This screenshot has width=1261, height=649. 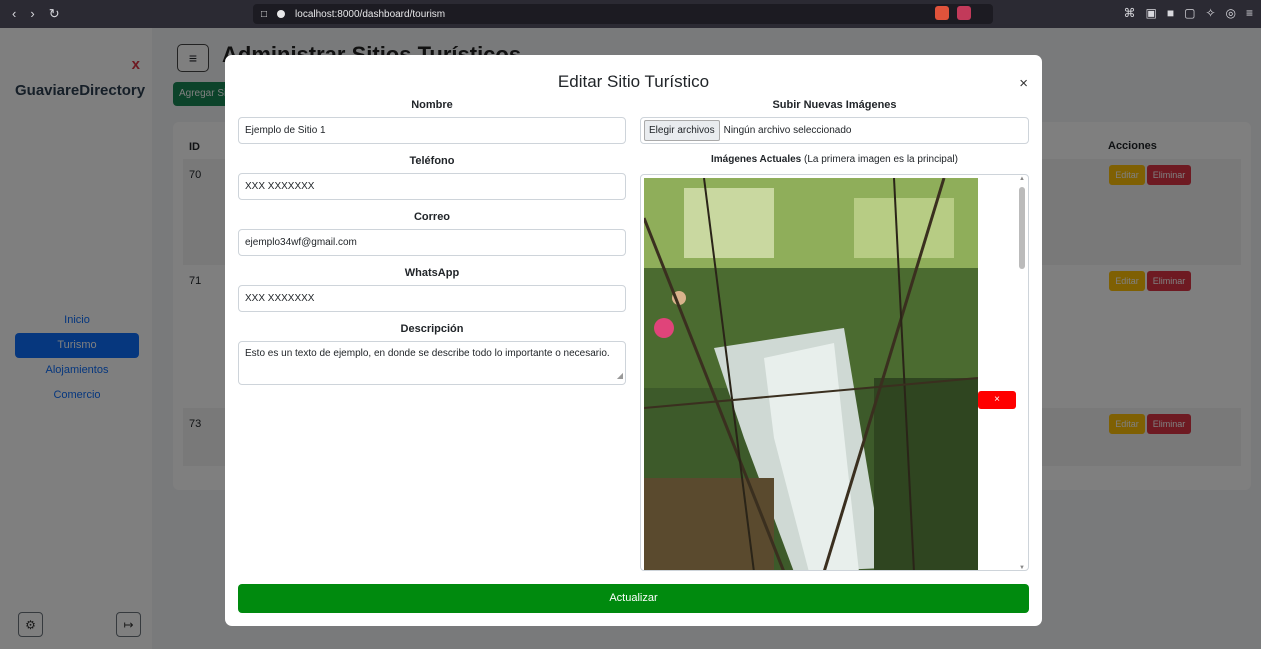 What do you see at coordinates (623, 14) in the screenshot?
I see `address-bar: □ localhost:8000/dashboard/tourism` at bounding box center [623, 14].